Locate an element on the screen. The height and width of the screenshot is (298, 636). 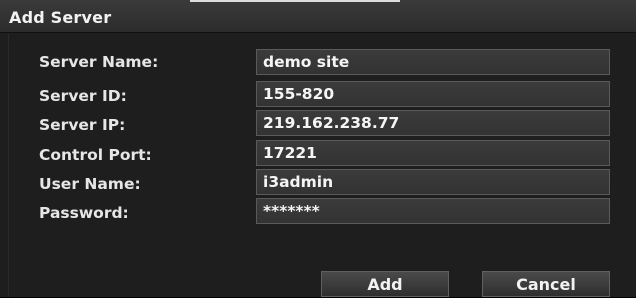
server-id-label: Server ID: is located at coordinates (83, 96).